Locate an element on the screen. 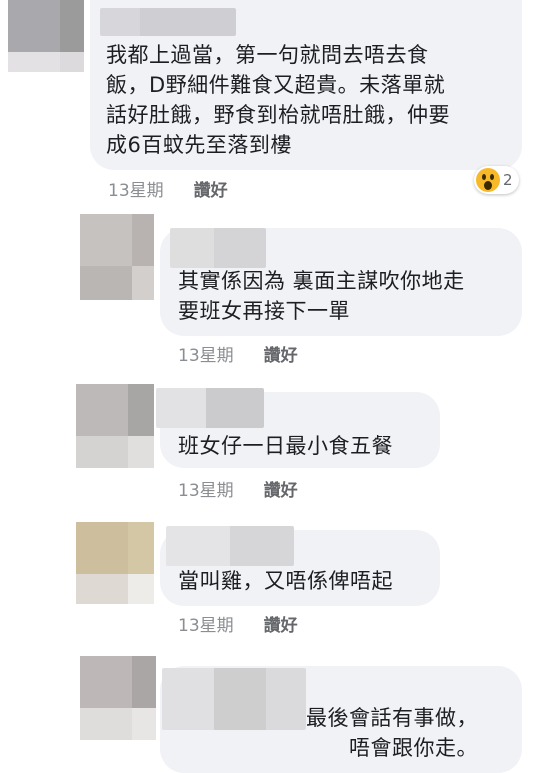  comment-text: 最後會話有事做， 唔會跟你走。 is located at coordinates (392, 733).